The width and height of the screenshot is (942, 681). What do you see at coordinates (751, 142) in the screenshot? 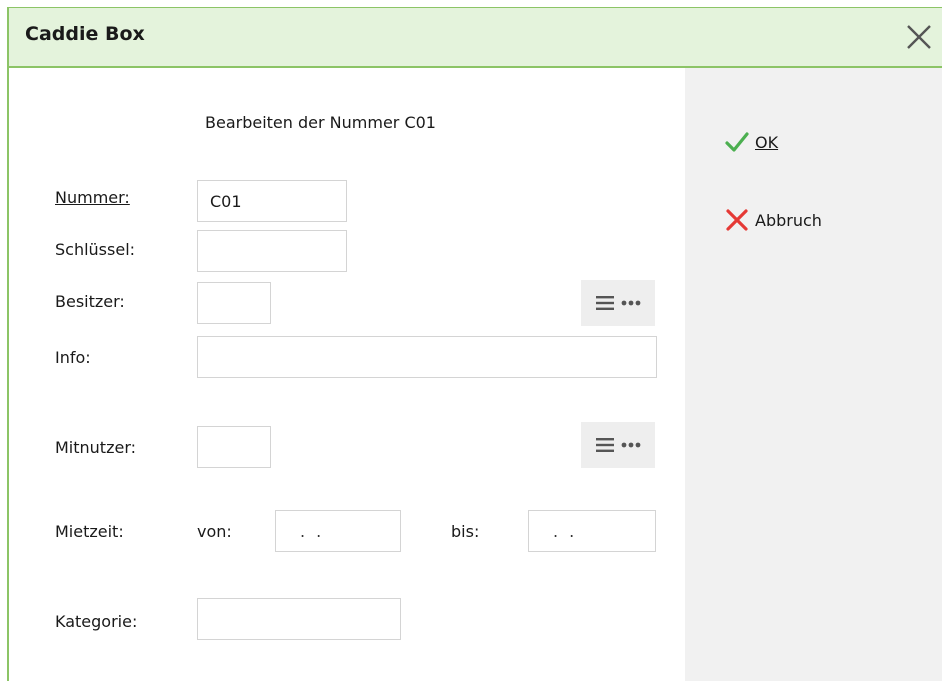
I see `ok-button: OK` at bounding box center [751, 142].